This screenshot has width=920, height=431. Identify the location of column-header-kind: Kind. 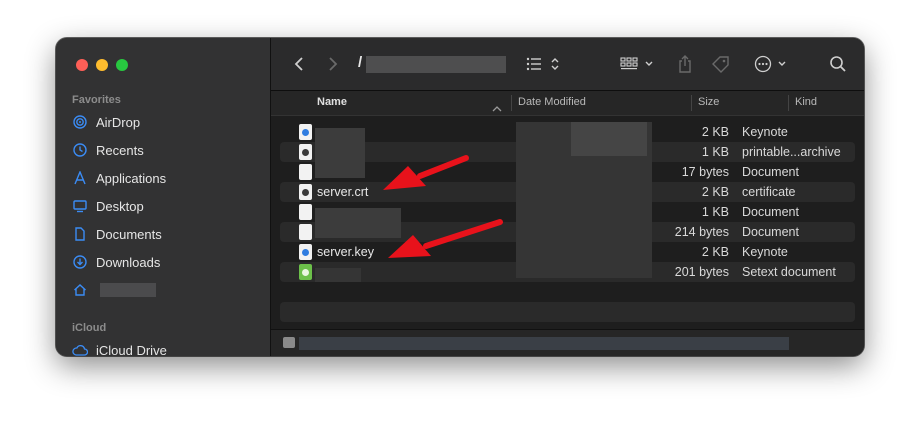
(806, 102).